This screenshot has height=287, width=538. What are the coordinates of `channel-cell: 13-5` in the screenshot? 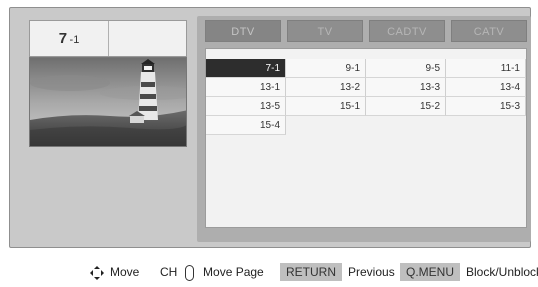 It's located at (246, 106).